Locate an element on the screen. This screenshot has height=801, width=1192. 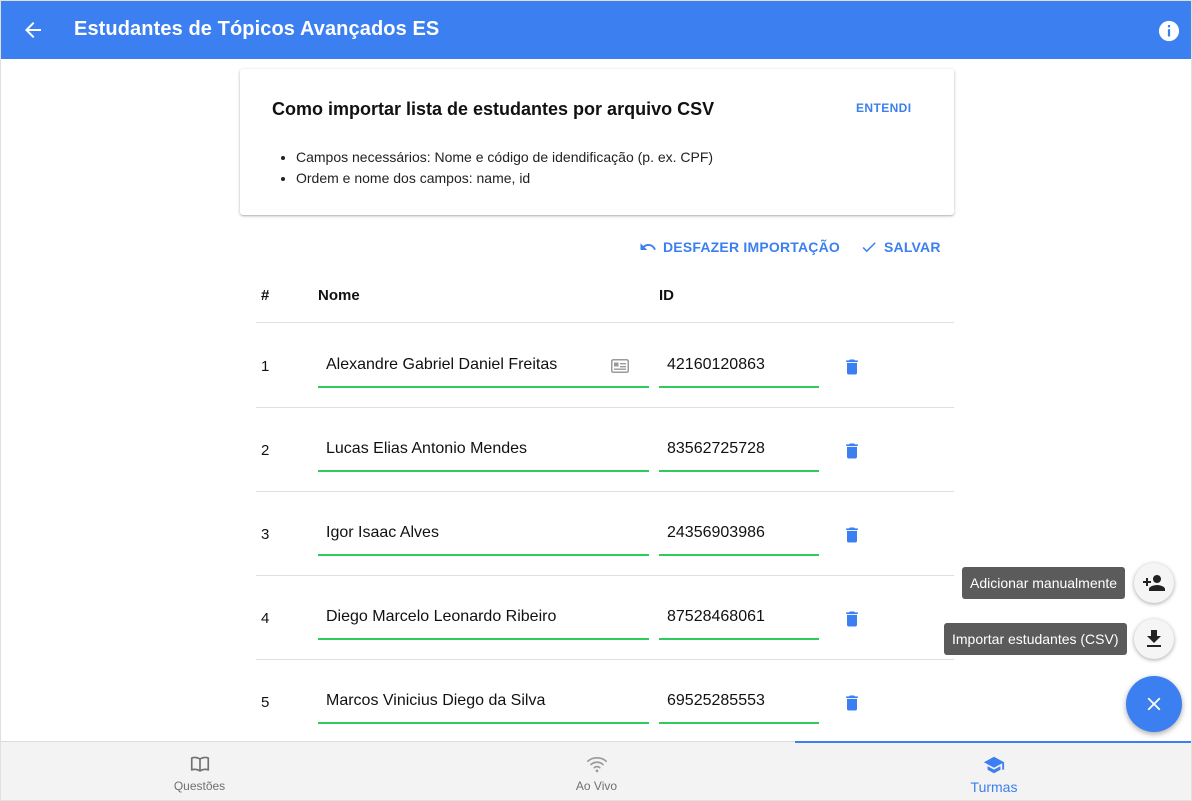
nav-item-turmas: Turmas is located at coordinates (993, 770).